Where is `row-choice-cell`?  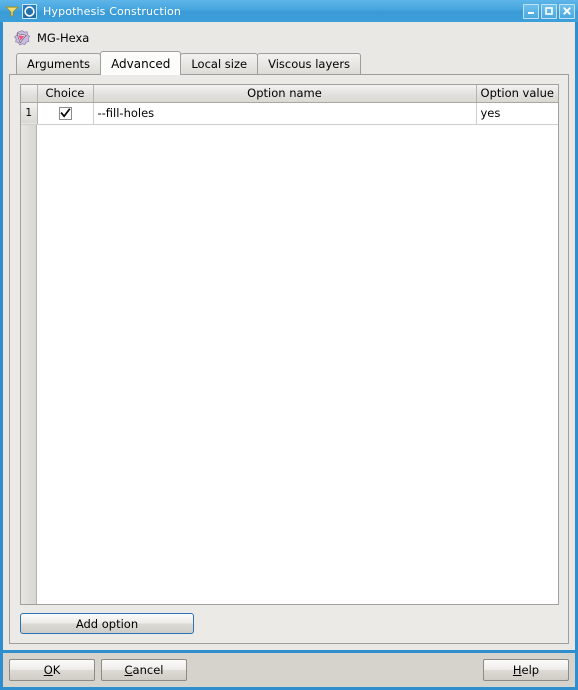
row-choice-cell is located at coordinates (65, 113).